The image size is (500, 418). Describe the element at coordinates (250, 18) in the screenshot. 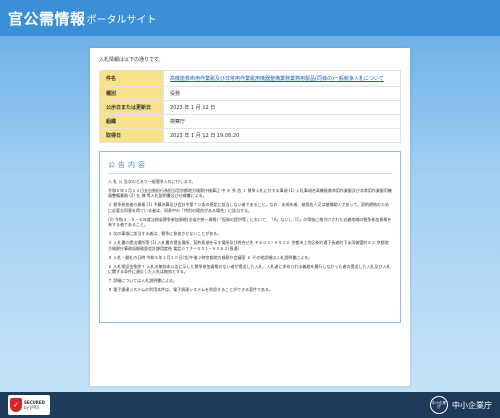

I see `site-header: 官公需情報 ポータルサイト` at that location.